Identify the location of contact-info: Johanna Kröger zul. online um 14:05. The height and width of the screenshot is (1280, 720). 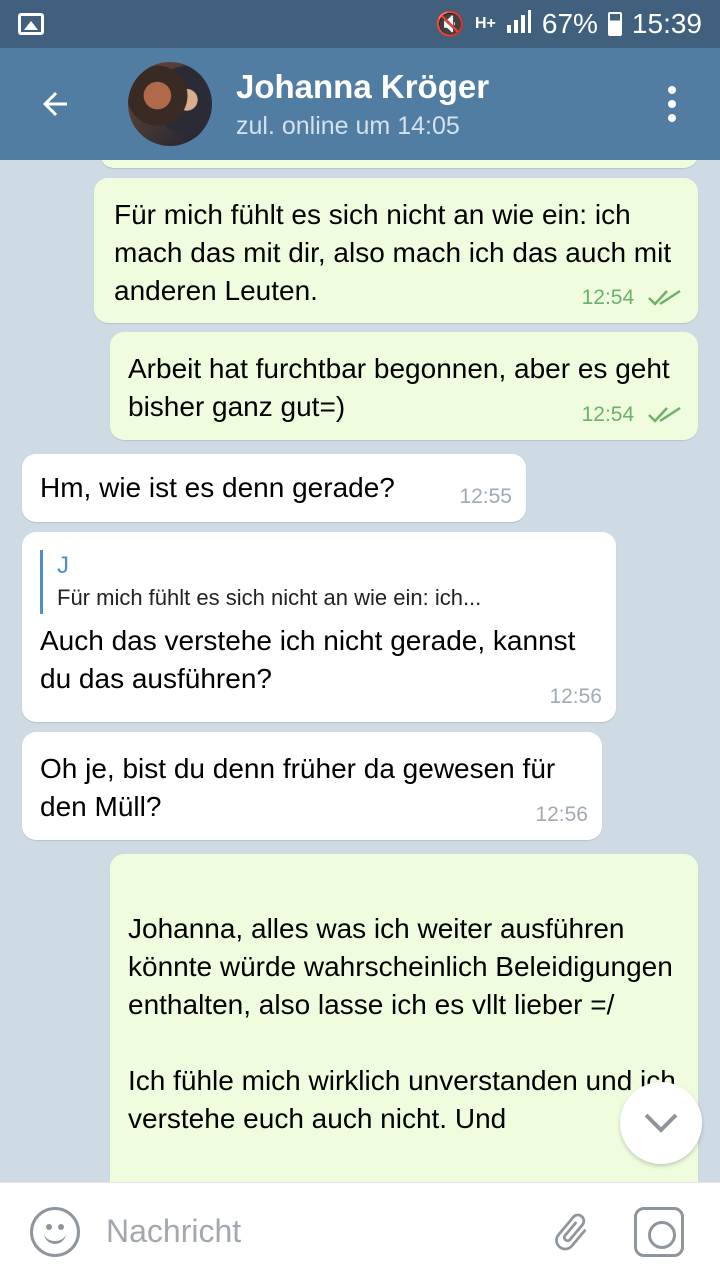
(362, 104).